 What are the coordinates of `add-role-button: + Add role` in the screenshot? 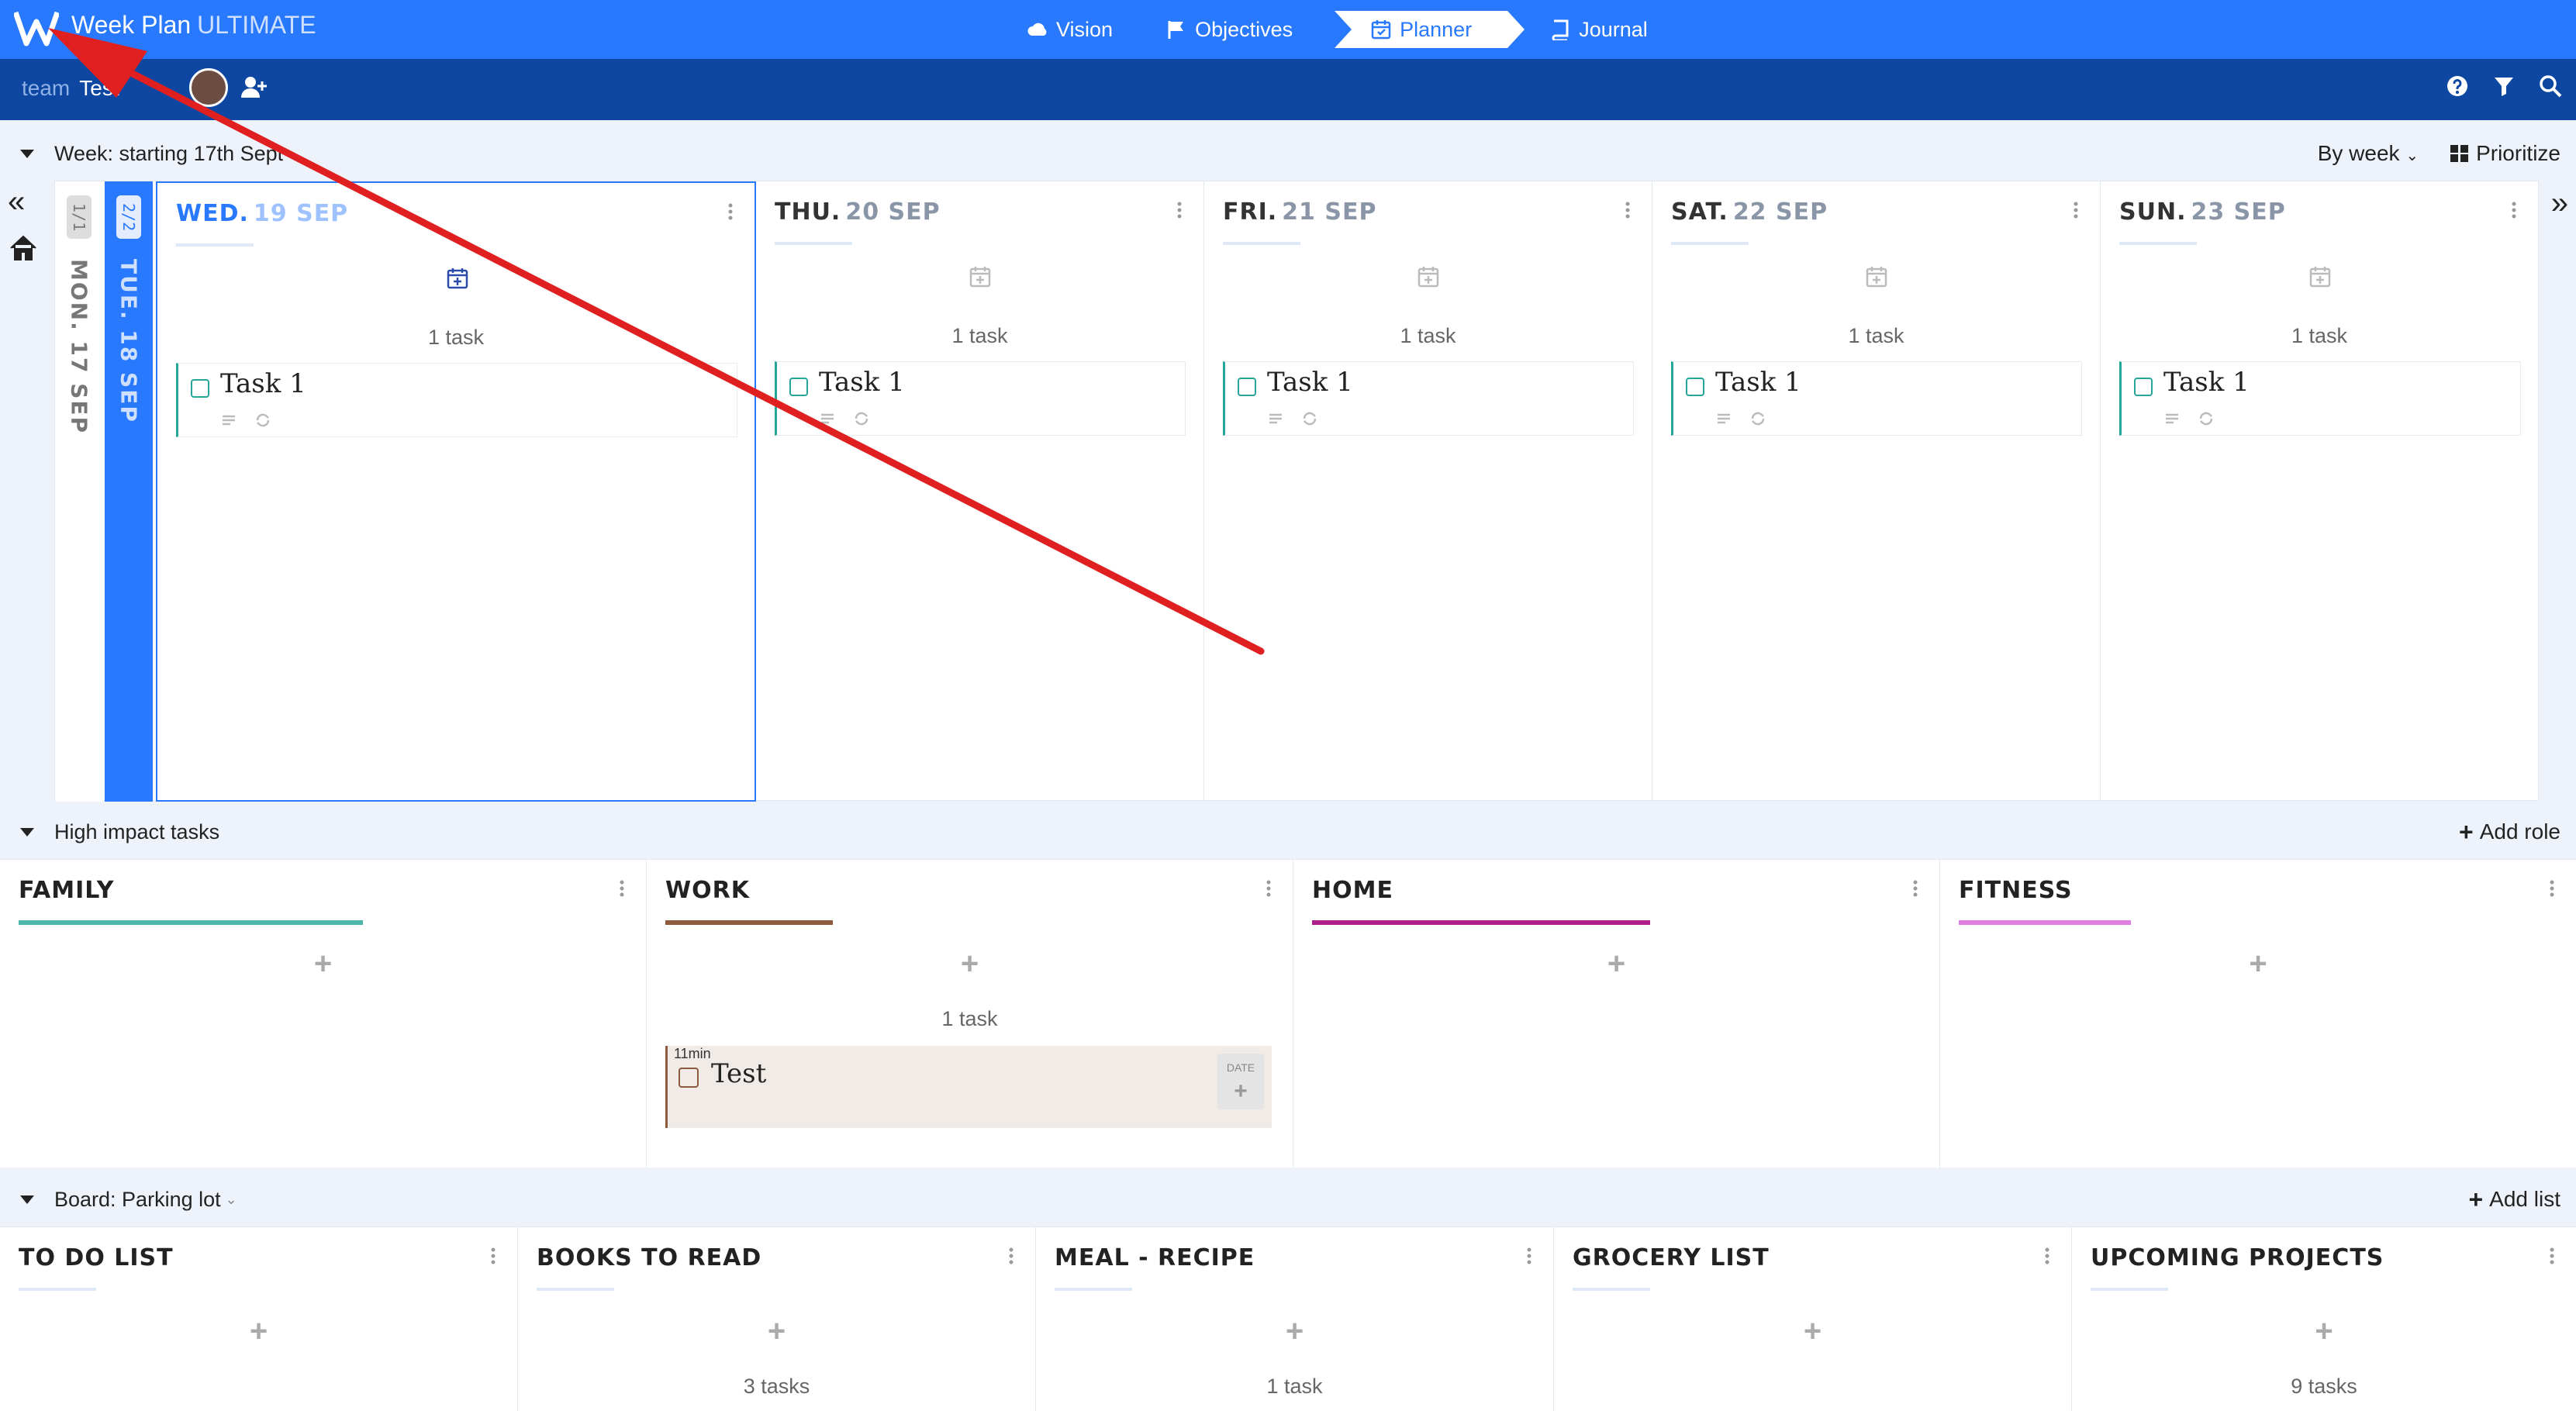 It's located at (2509, 832).